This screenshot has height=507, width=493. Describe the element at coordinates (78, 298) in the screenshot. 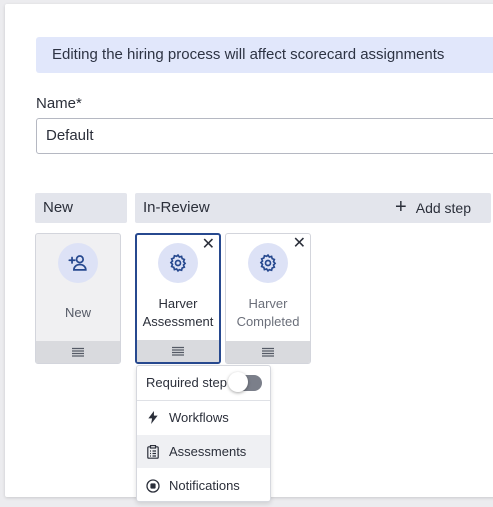

I see `stage-card-new: New` at that location.